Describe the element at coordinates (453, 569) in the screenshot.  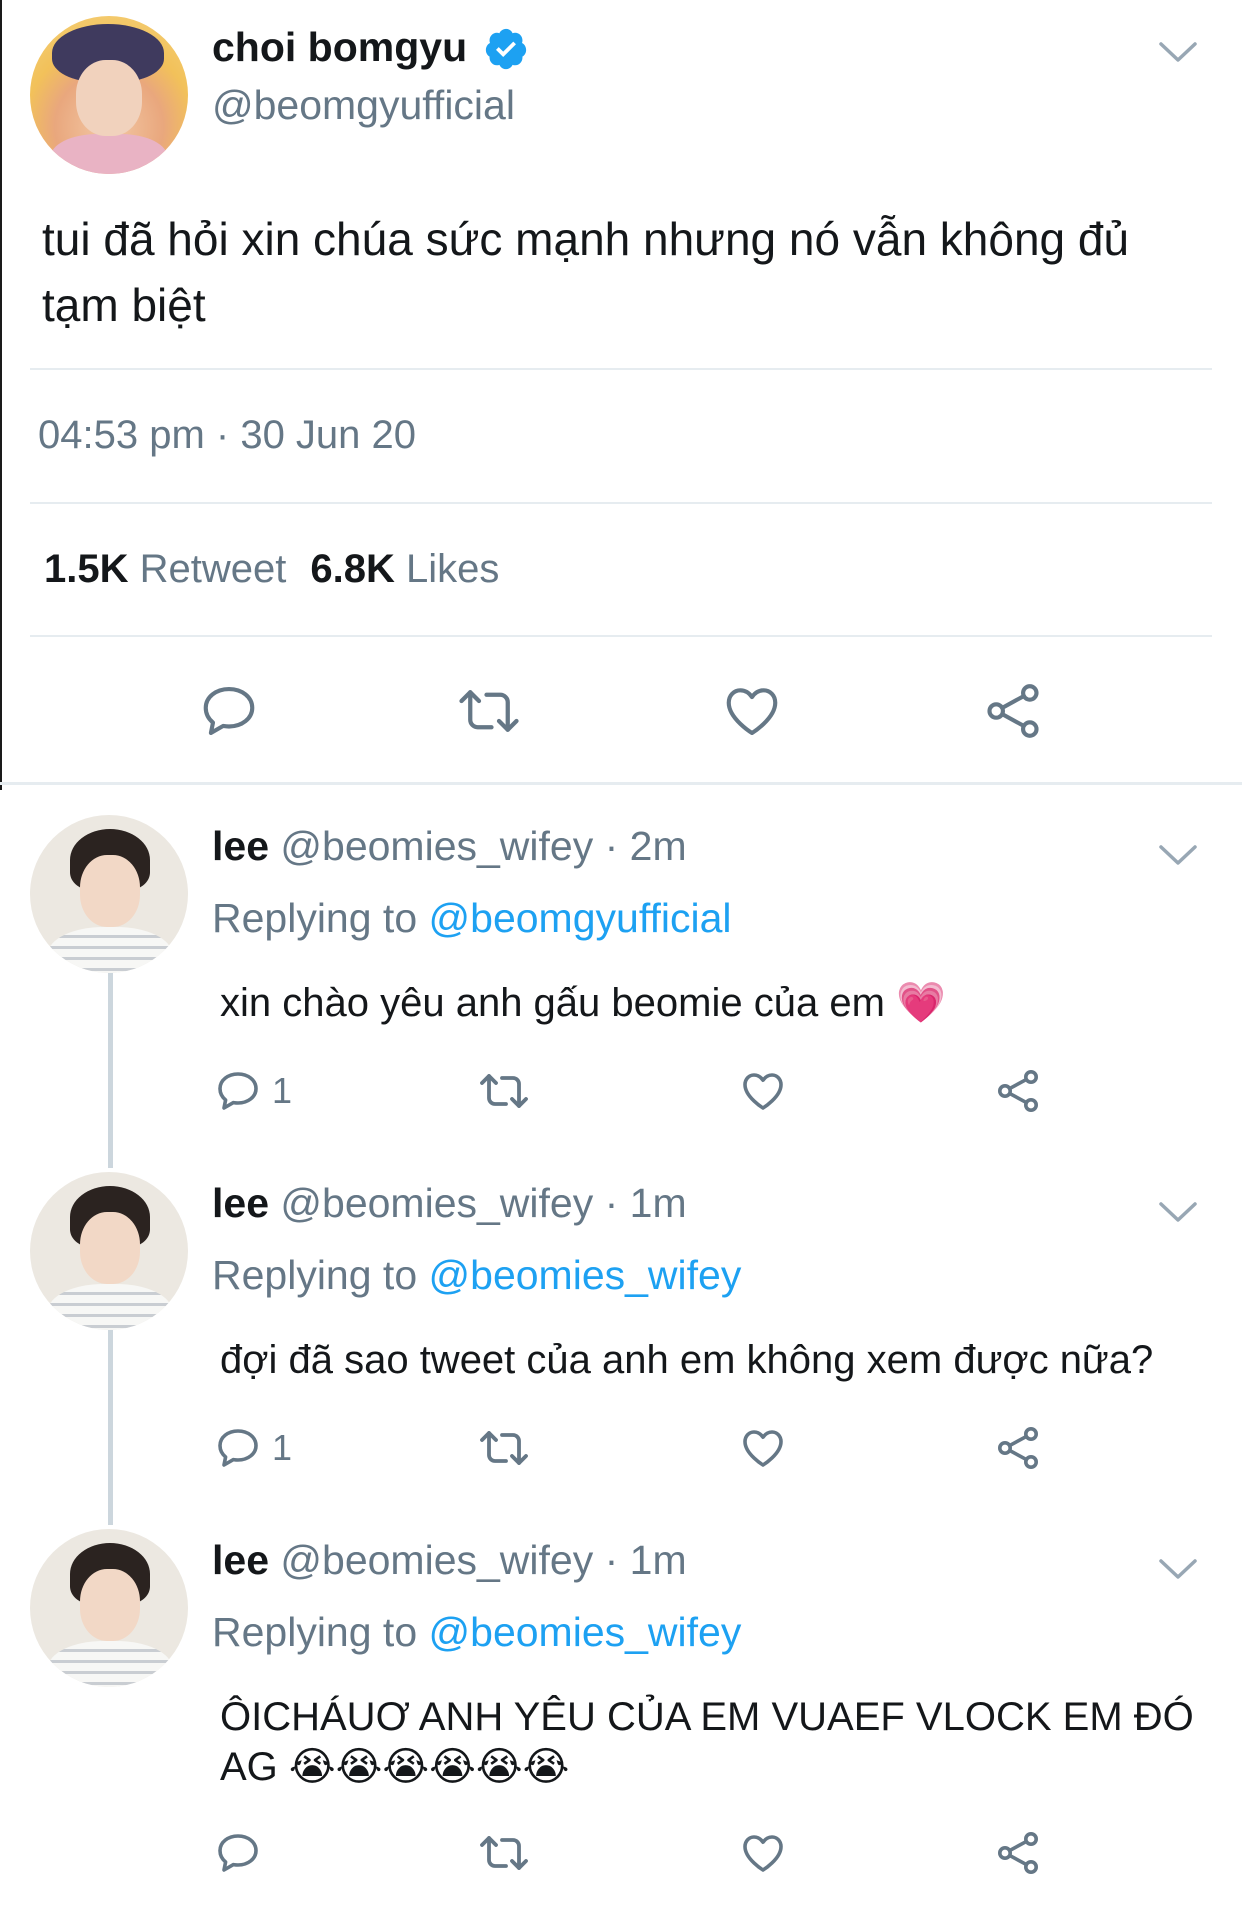
I see `likes-label: Likes` at that location.